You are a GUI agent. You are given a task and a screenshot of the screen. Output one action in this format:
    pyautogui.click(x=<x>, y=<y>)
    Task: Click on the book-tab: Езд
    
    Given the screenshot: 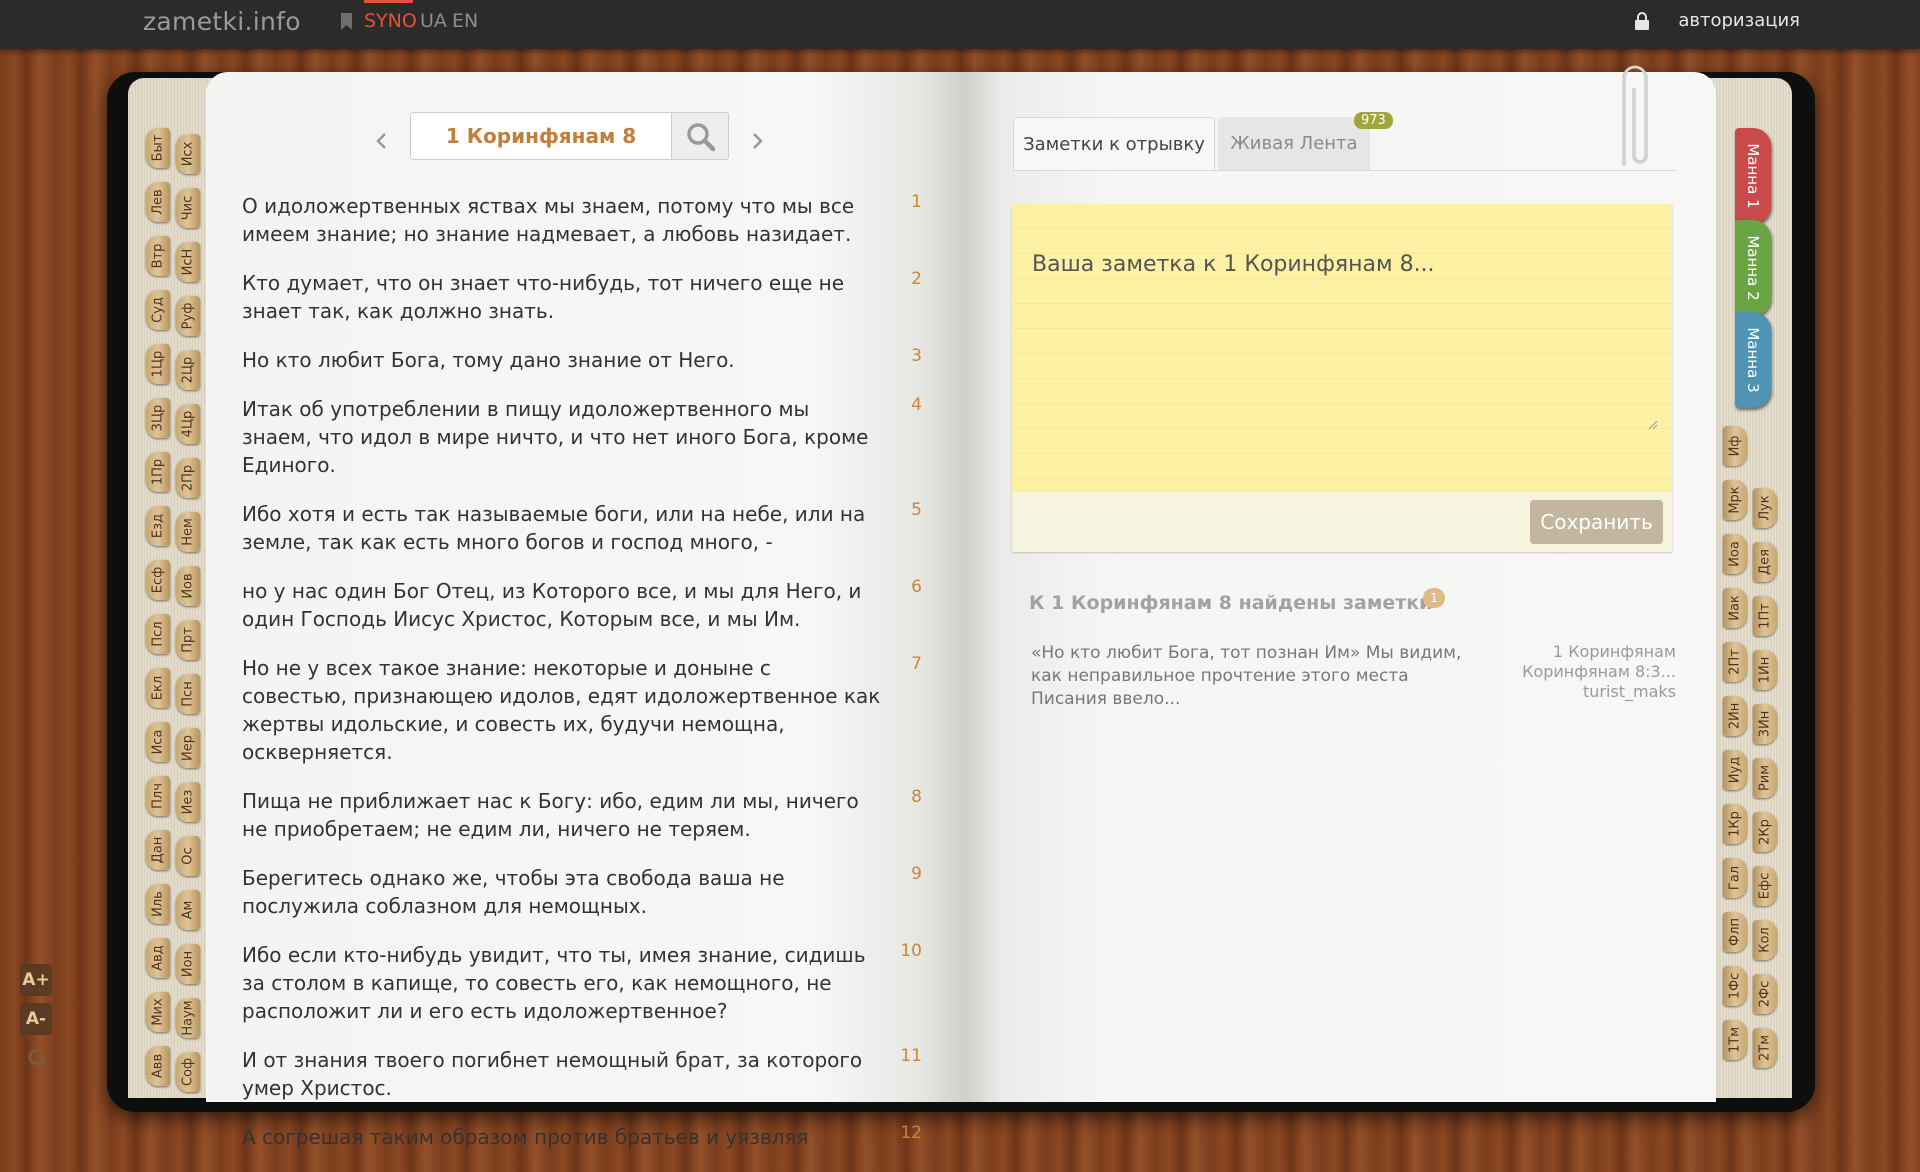 What is the action you would take?
    pyautogui.click(x=158, y=526)
    